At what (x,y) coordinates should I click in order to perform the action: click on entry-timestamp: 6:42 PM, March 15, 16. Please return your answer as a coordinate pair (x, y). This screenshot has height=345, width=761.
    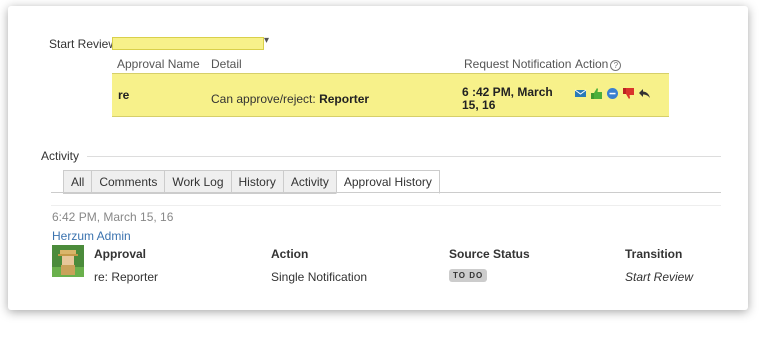
    Looking at the image, I should click on (113, 217).